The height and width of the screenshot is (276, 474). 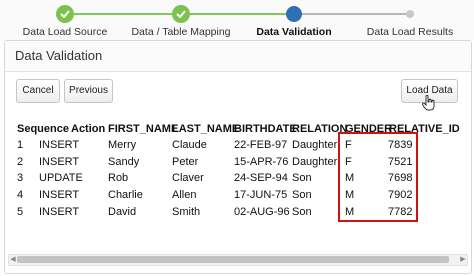 What do you see at coordinates (59, 55) in the screenshot?
I see `region-title: Data Validation` at bounding box center [59, 55].